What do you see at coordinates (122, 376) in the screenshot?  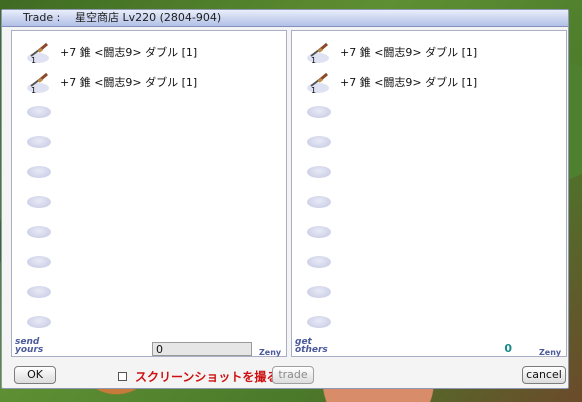 I see `screenshot-checkbox` at bounding box center [122, 376].